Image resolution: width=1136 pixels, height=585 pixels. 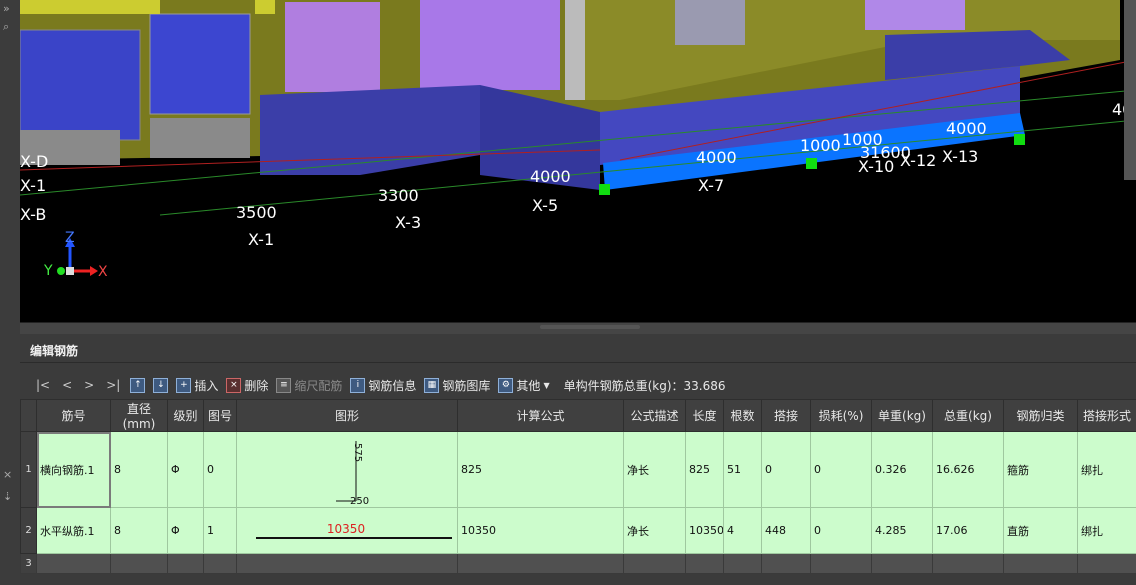 What do you see at coordinates (139, 415) in the screenshot?
I see `column-header: 直径(mm)` at bounding box center [139, 415].